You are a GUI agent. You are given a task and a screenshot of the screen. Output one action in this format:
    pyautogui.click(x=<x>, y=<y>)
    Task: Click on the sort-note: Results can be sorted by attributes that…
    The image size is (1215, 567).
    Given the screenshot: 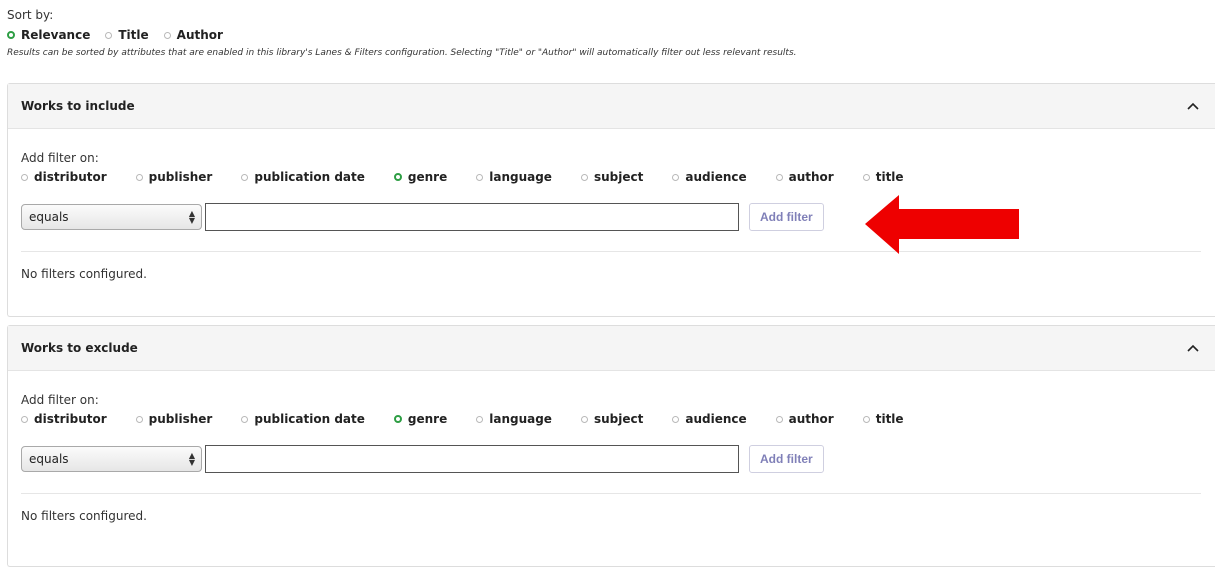 What is the action you would take?
    pyautogui.click(x=402, y=53)
    